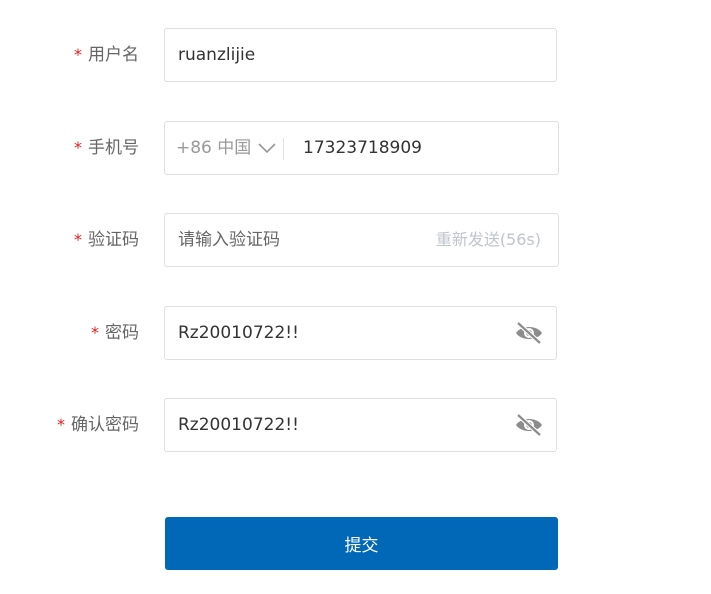  I want to click on code-row: * 验证码 重新发送(56s), so click(355, 240).